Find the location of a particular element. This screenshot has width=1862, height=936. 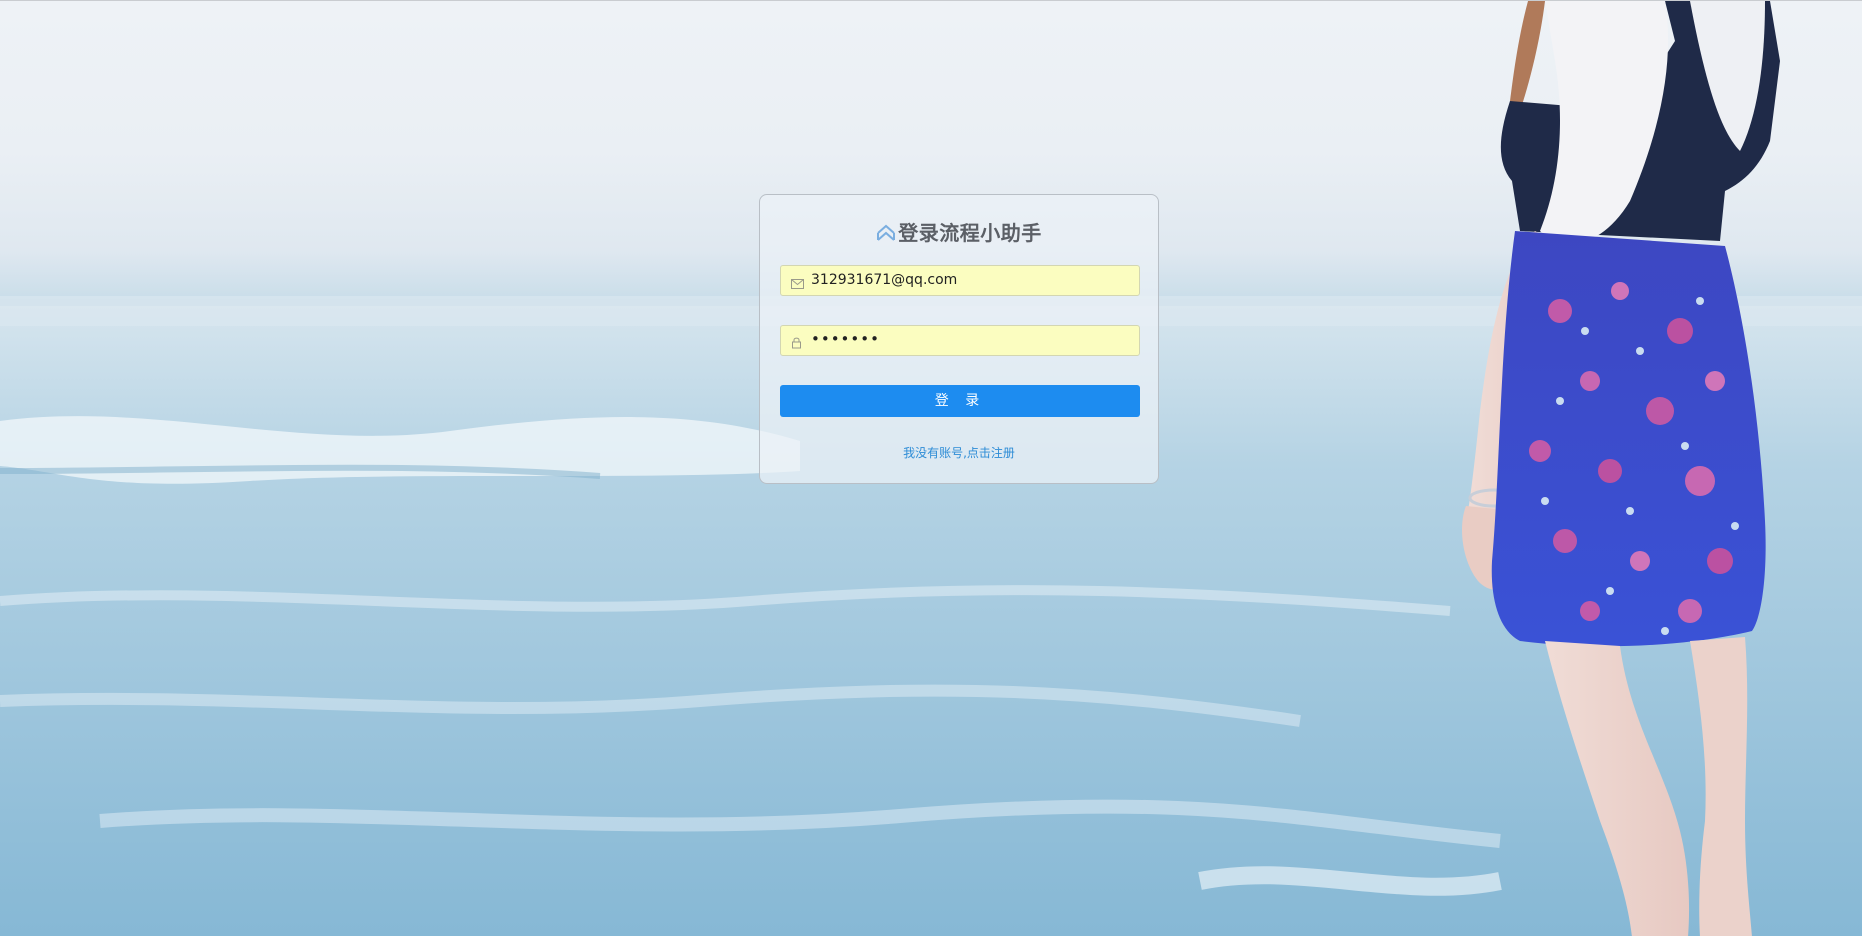

email-value: 312931671@qq.com is located at coordinates (884, 280).